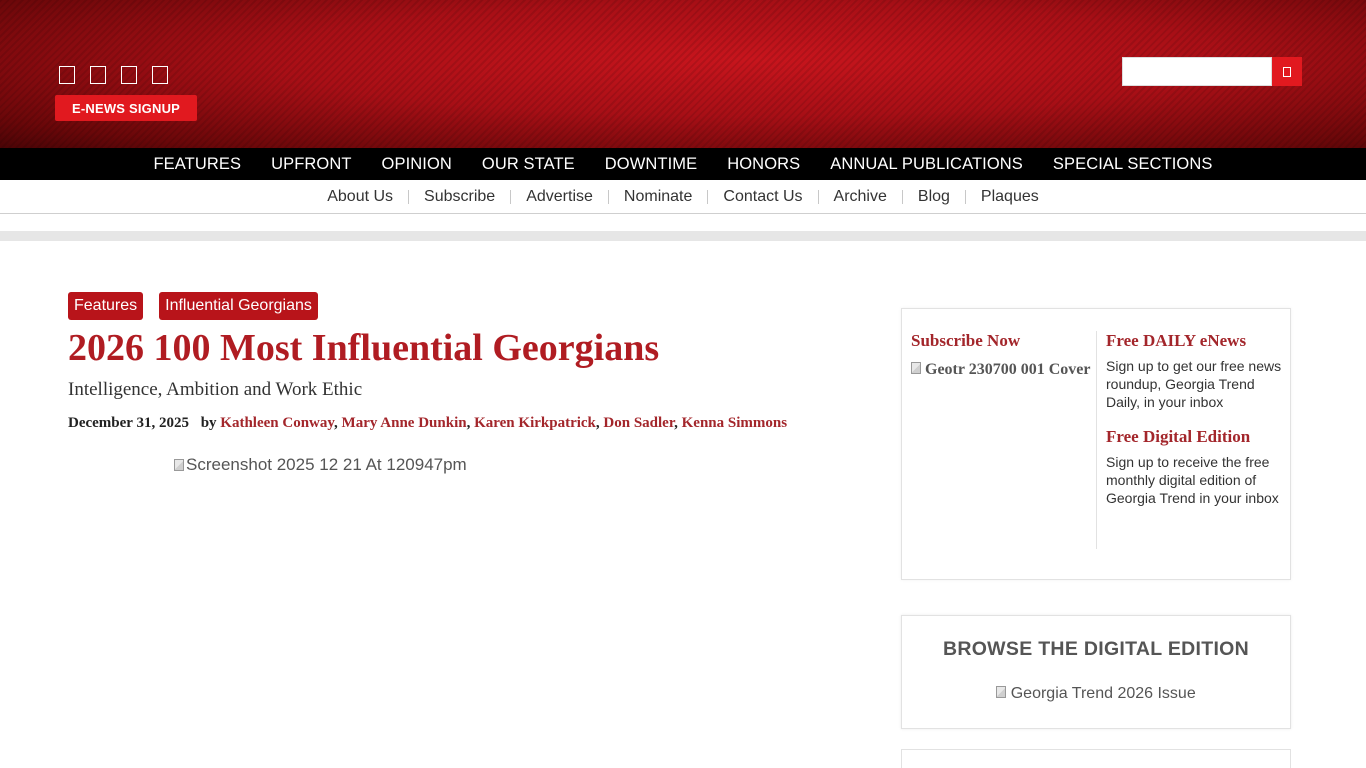  What do you see at coordinates (360, 197) in the screenshot?
I see `nav-about-us: About Us` at bounding box center [360, 197].